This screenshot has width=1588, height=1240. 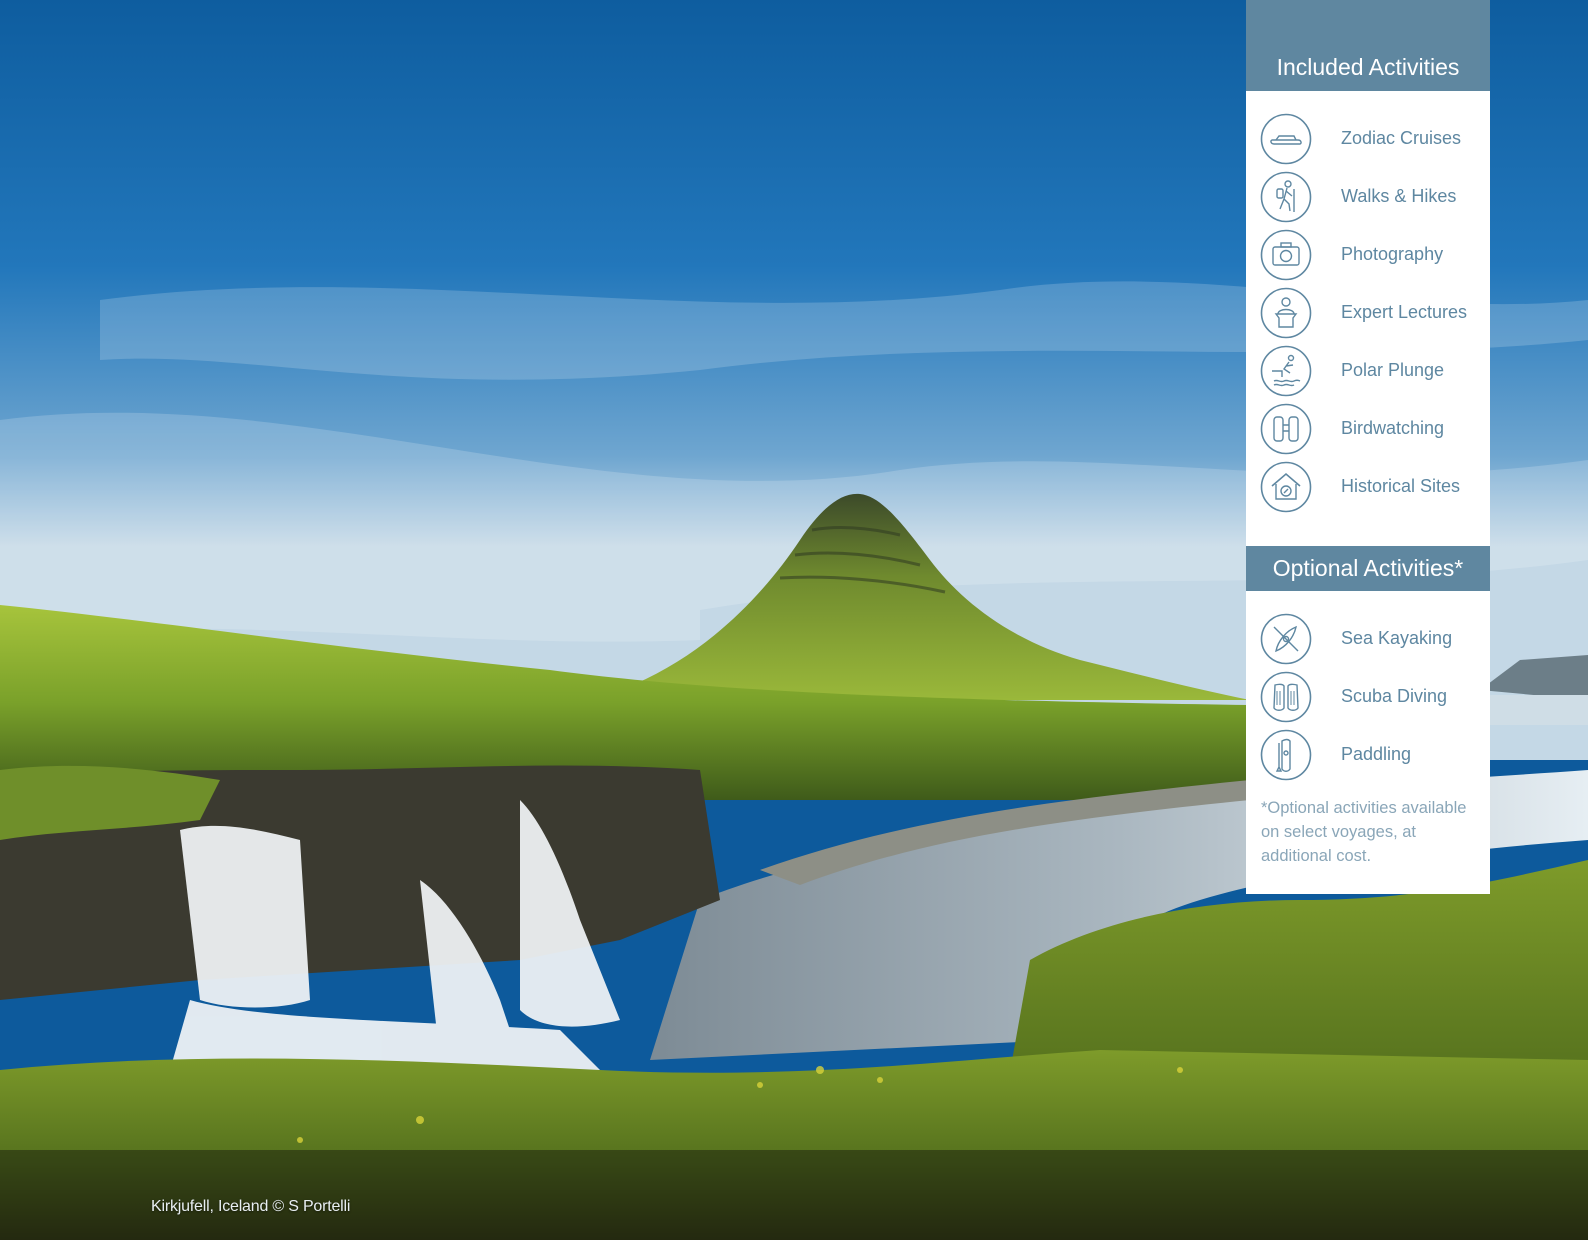 I want to click on activity-walks-hikes: Walks & Hikes, so click(x=1373, y=197).